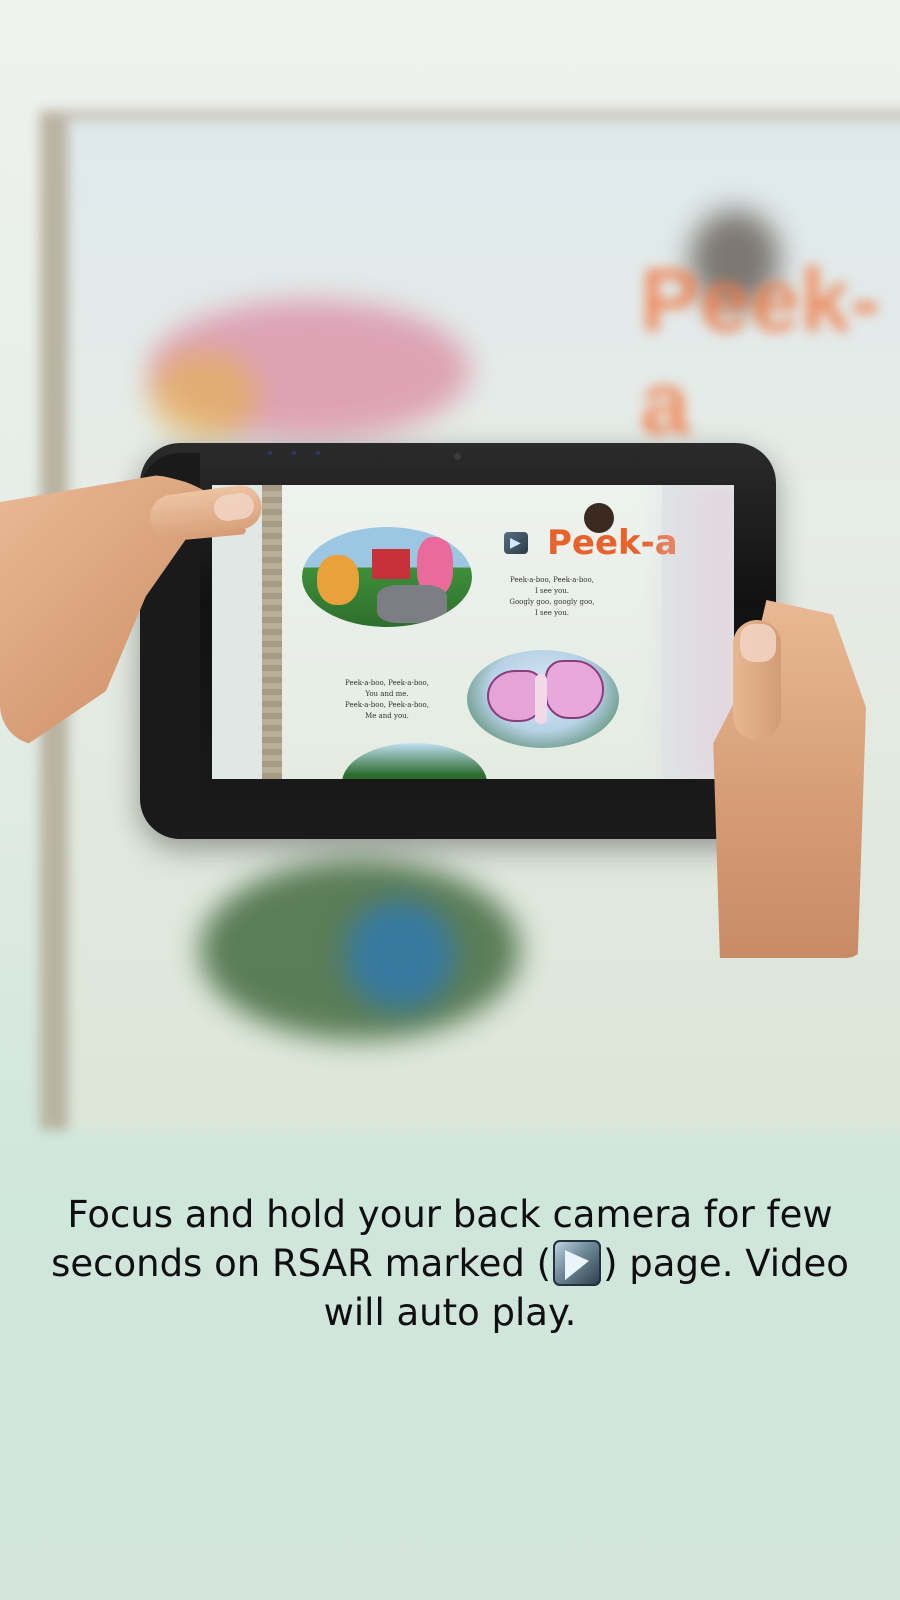 Image resolution: width=900 pixels, height=1600 pixels. Describe the element at coordinates (387, 716) in the screenshot. I see `verse-line: Me and you.` at that location.